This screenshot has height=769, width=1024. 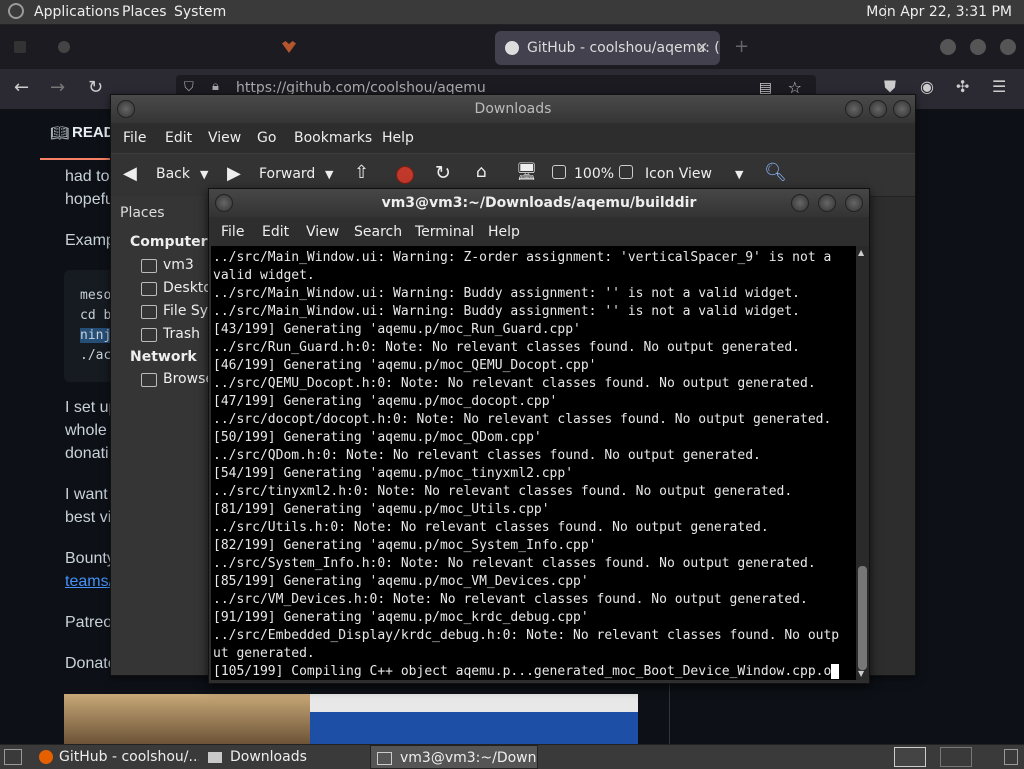 What do you see at coordinates (87, 176) in the screenshot?
I see `paragraph-text: had to` at bounding box center [87, 176].